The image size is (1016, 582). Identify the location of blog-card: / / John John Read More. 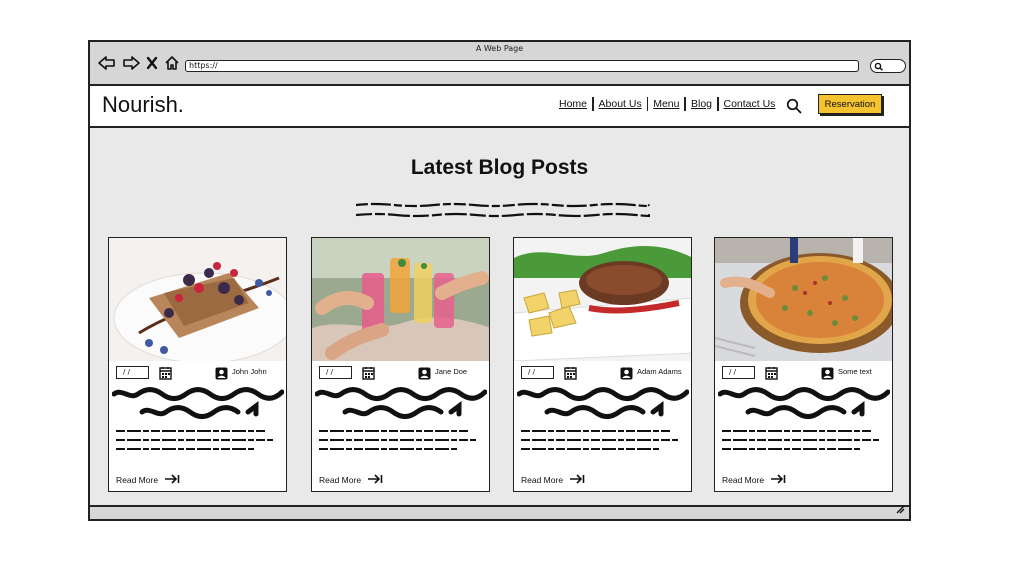
(197, 364).